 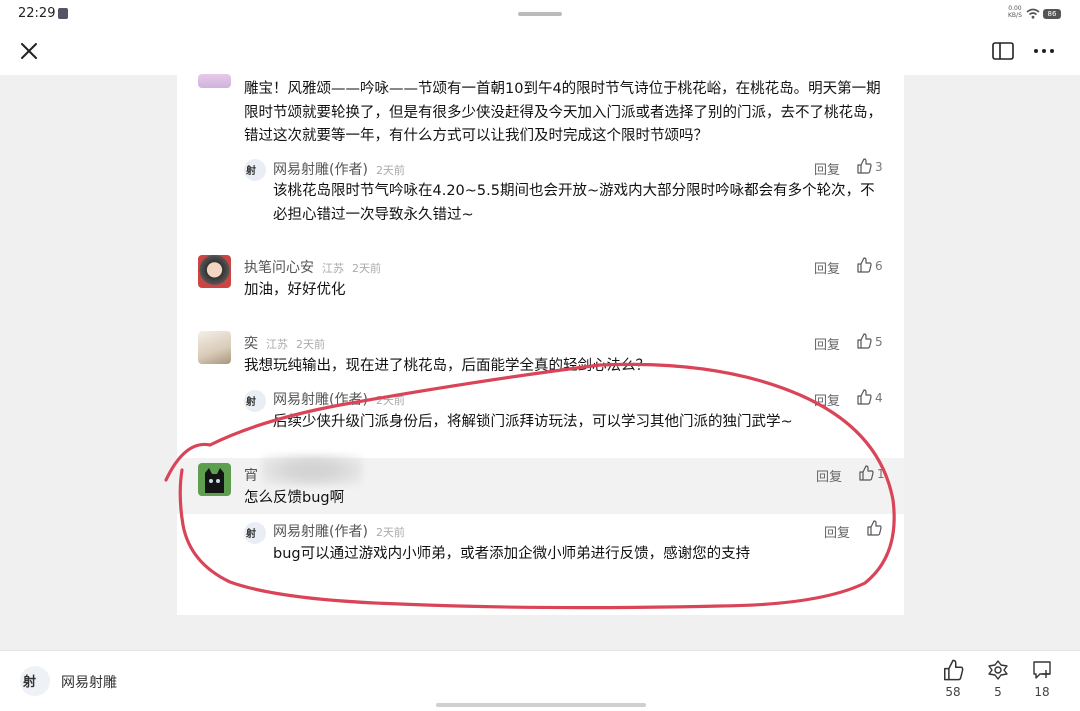 I want to click on bottom-action-bar, so click(x=540, y=680).